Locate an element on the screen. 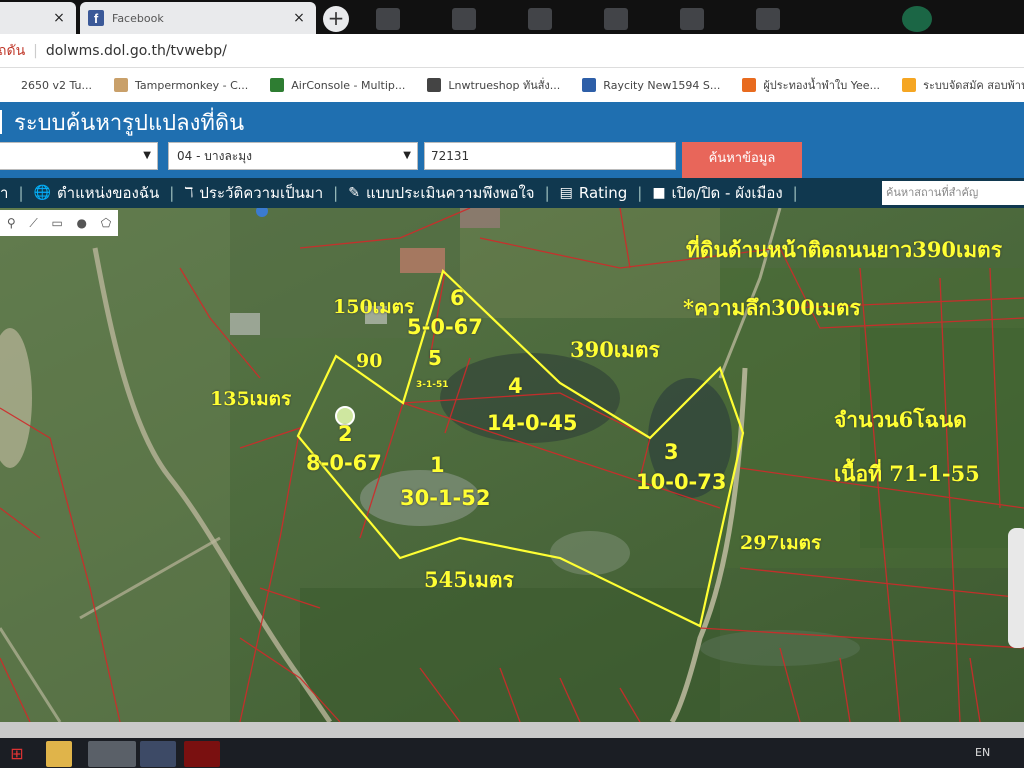 This screenshot has height=768, width=1024. browser-tab-facebook: f Facebook × is located at coordinates (198, 18).